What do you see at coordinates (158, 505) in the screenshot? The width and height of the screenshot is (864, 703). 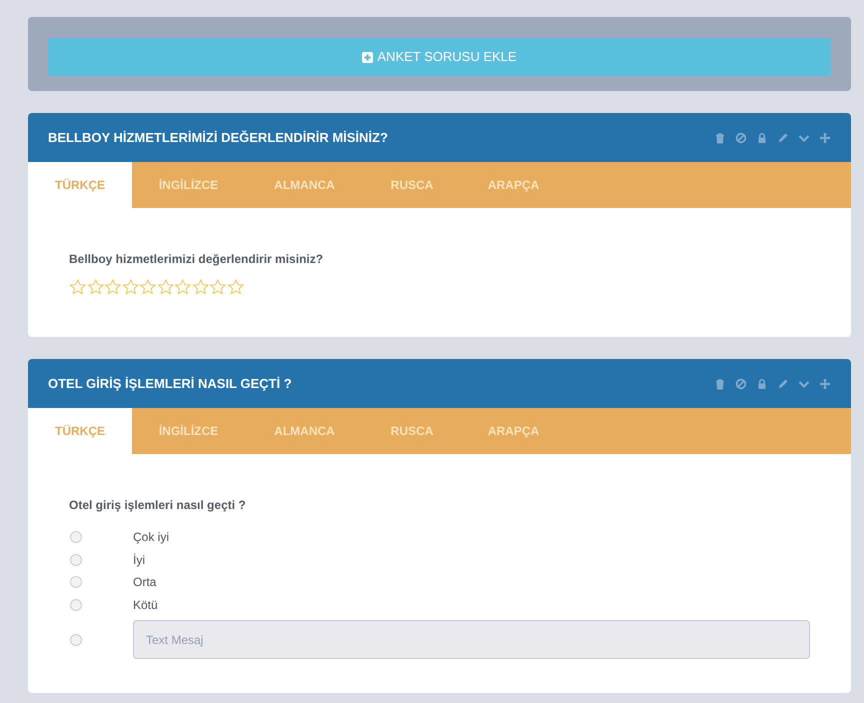 I see `question-text: Otel giriş işlemleri nasıl geçti ?` at bounding box center [158, 505].